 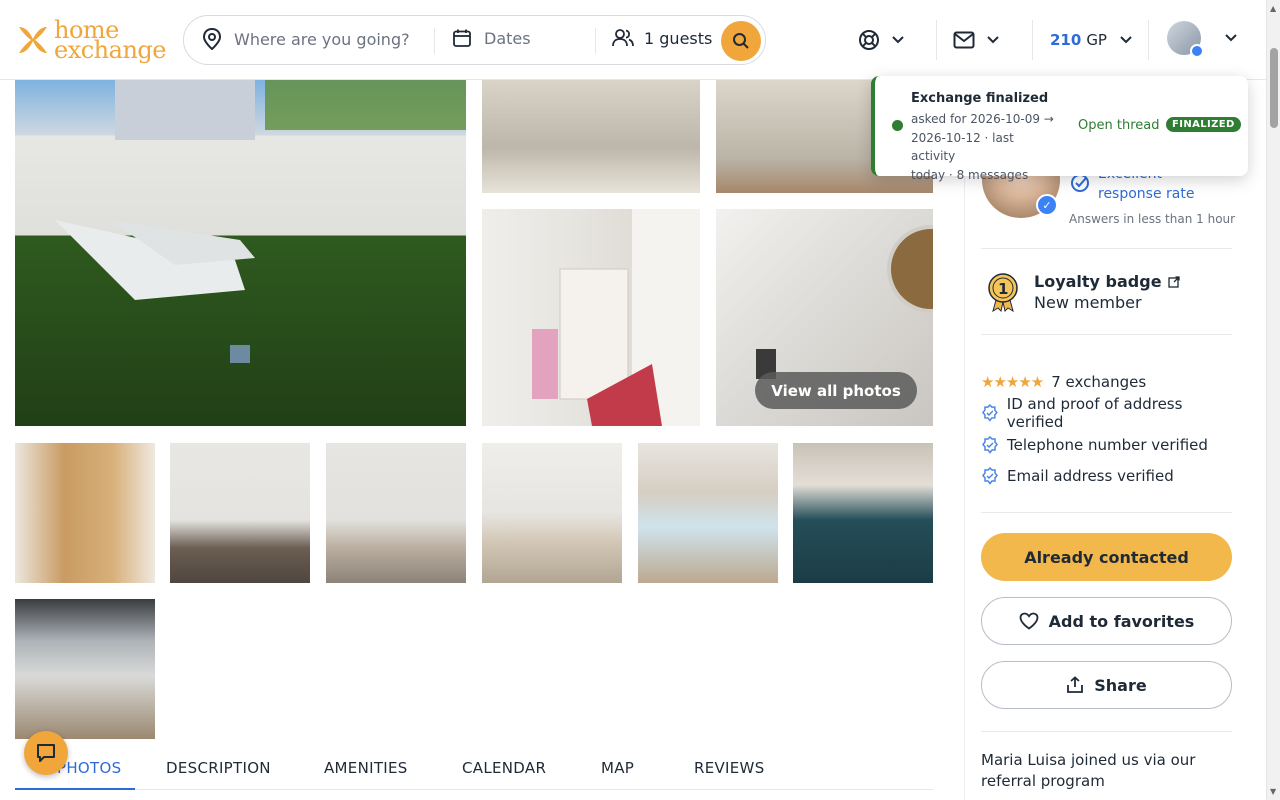 I want to click on verification-item: Email address verified, so click(x=1111, y=477).